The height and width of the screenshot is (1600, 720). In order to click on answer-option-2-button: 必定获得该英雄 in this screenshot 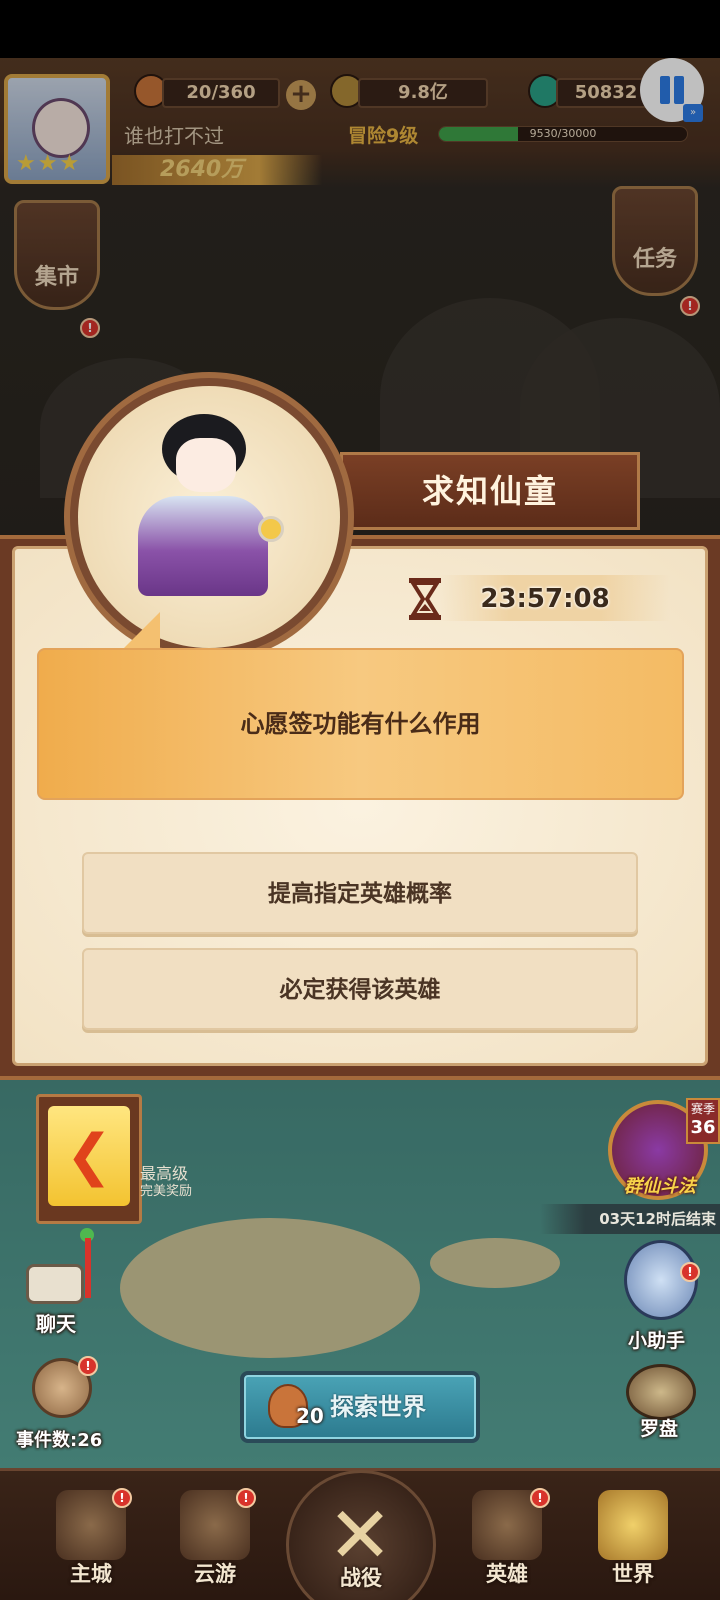, I will do `click(360, 989)`.